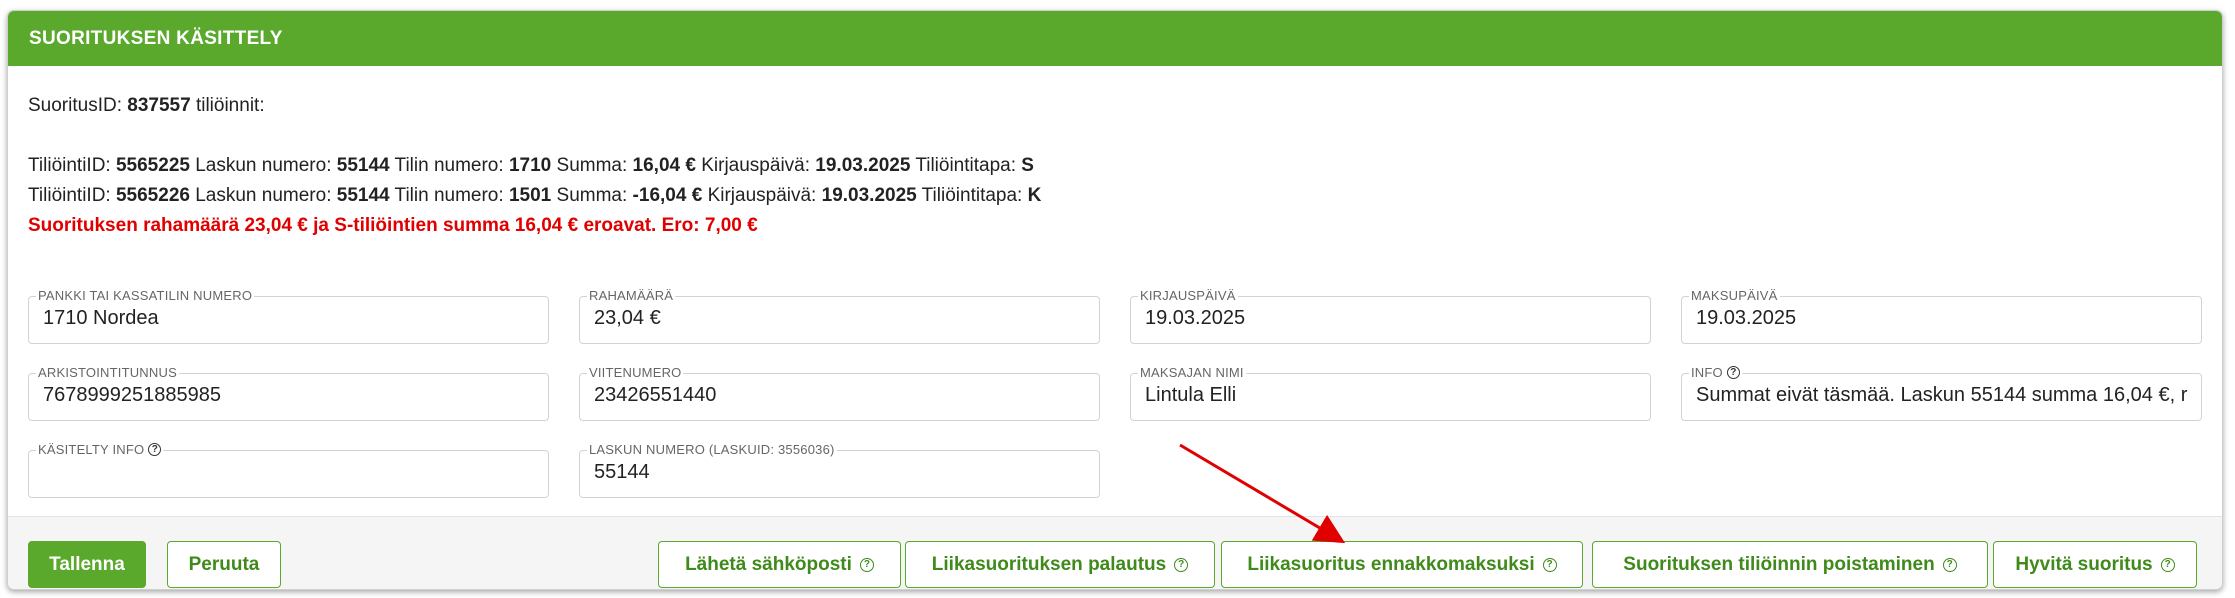 The height and width of the screenshot is (598, 2235). Describe the element at coordinates (1049, 564) in the screenshot. I see `overpayment-refund-label: Liikasuorituksen palautus` at that location.